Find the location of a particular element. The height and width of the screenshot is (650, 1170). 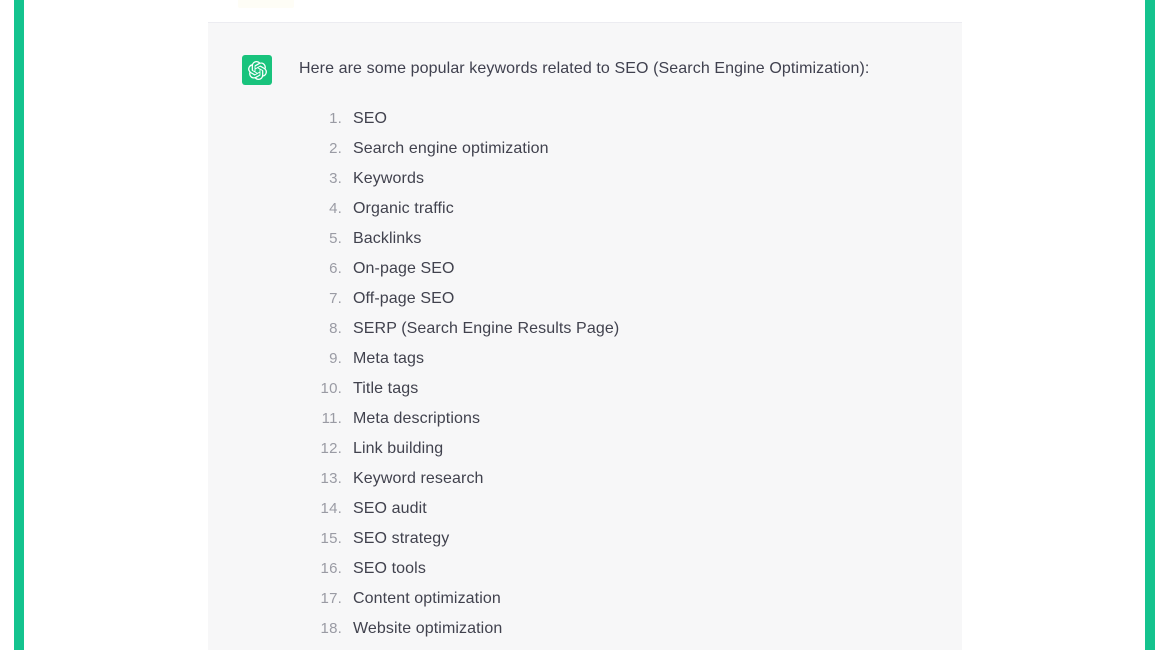

list-item: 2. Search engine optimization is located at coordinates (584, 149).